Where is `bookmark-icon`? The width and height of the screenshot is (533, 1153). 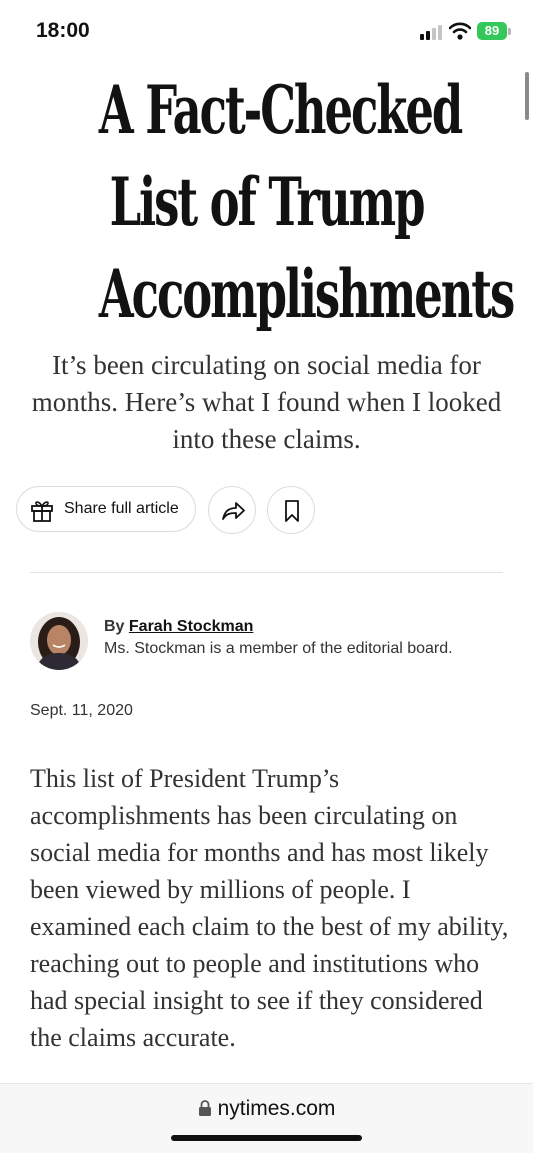
bookmark-icon is located at coordinates (292, 511).